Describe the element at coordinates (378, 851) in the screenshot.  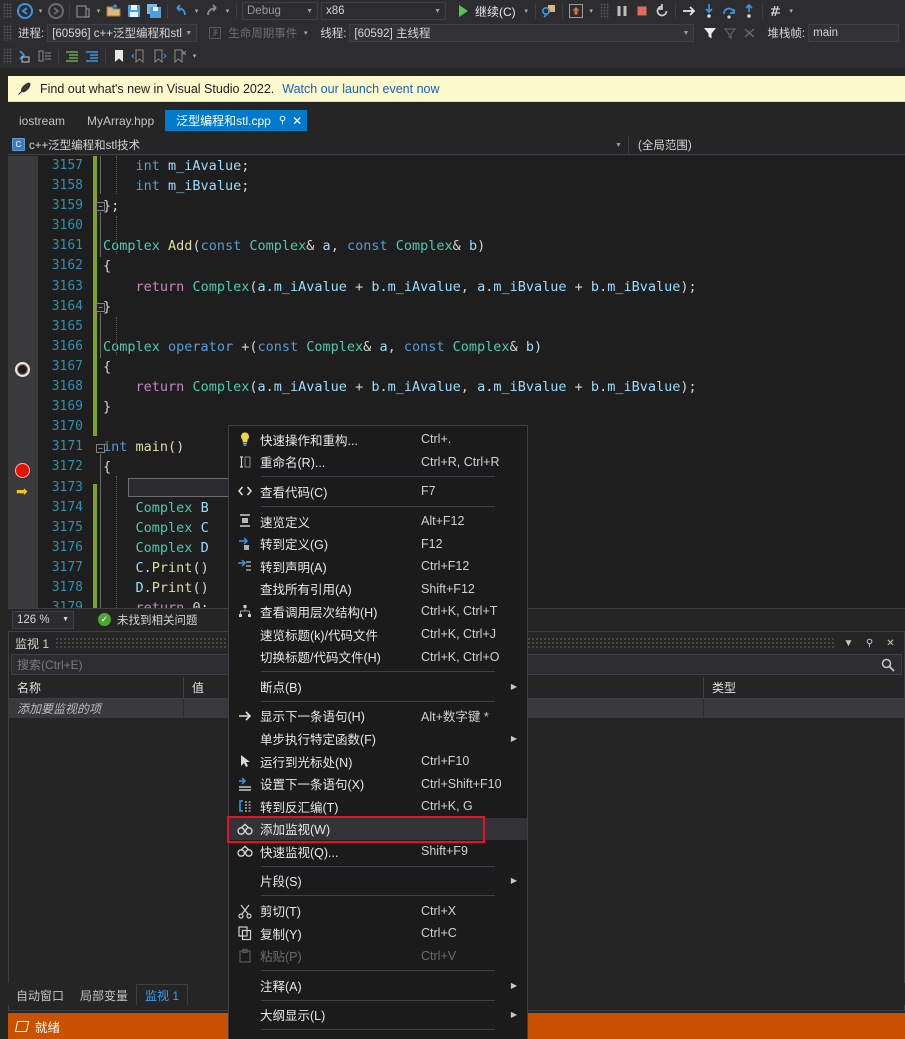
I see `menu-item-quick-watch: 快速监视(Q)... Shift+F9` at that location.